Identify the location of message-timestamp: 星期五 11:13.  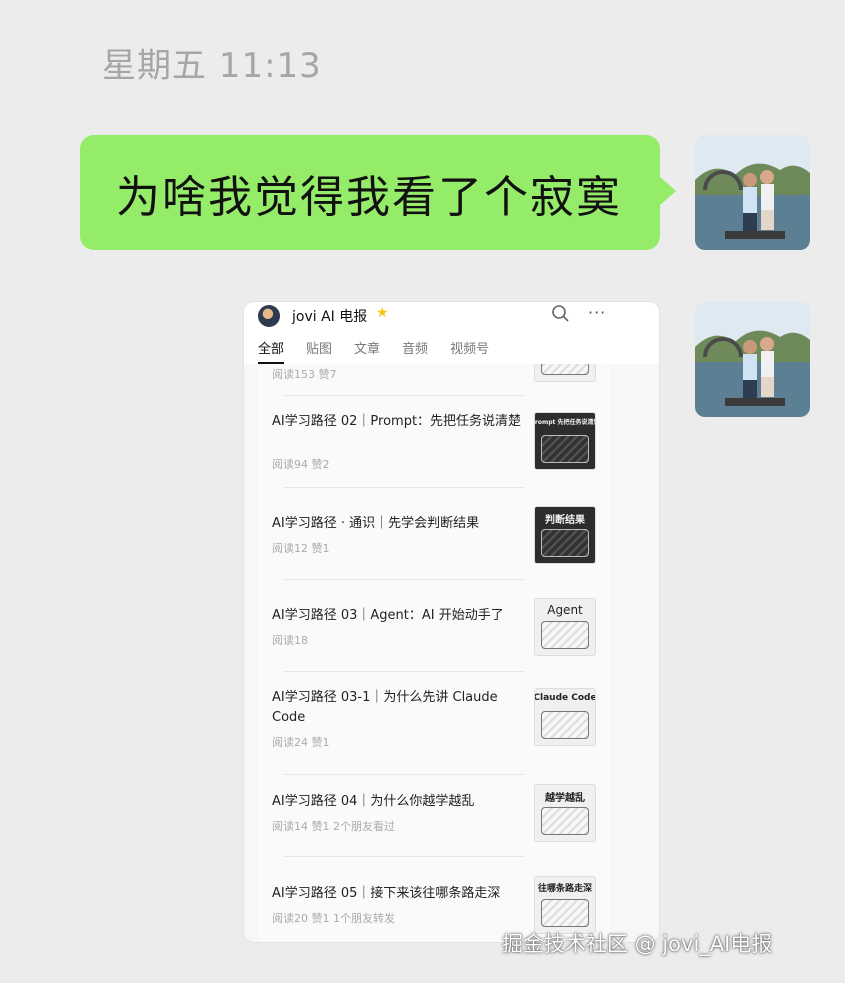
(212, 66).